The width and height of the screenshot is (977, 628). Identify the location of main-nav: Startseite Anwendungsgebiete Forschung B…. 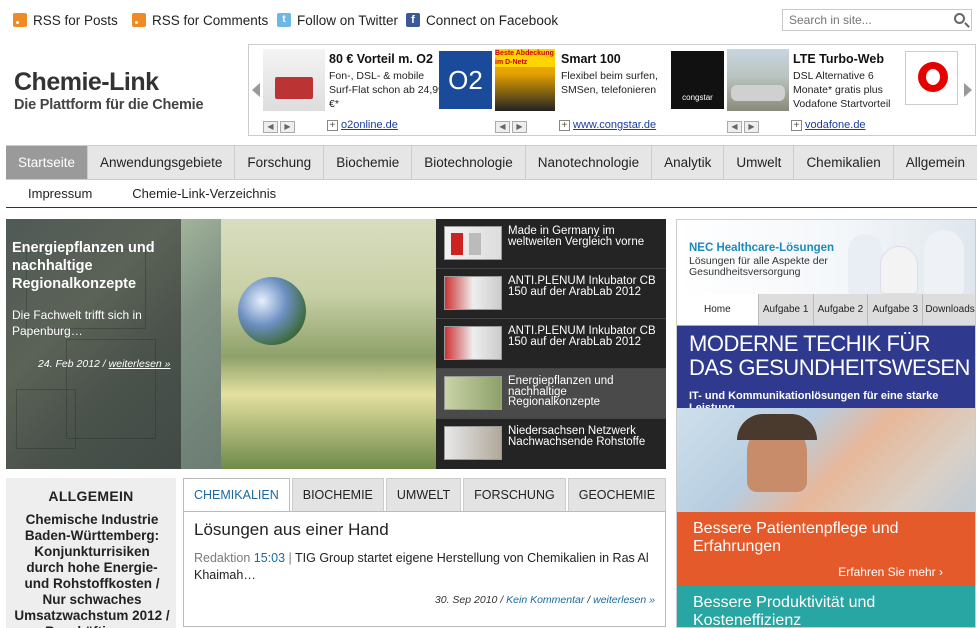
(491, 162).